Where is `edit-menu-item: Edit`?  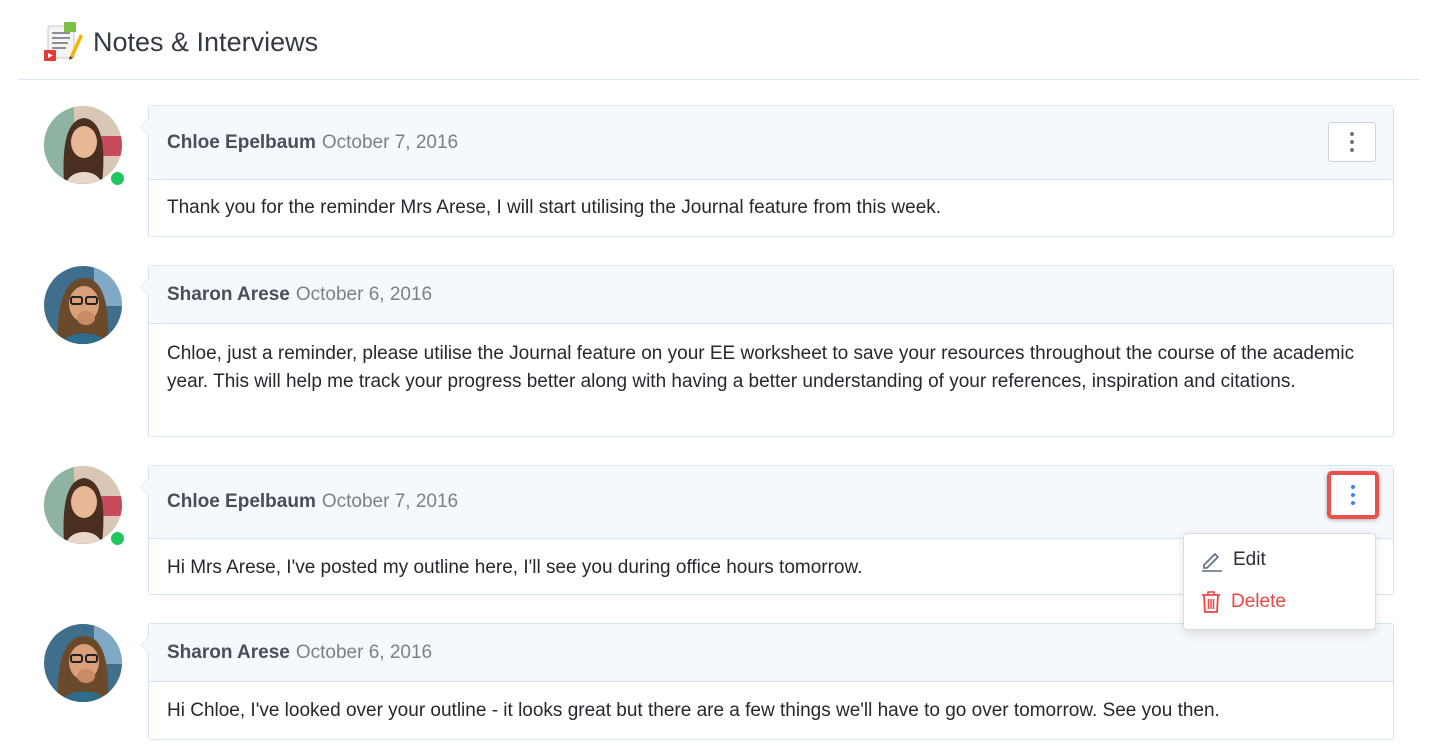
edit-menu-item: Edit is located at coordinates (1233, 560).